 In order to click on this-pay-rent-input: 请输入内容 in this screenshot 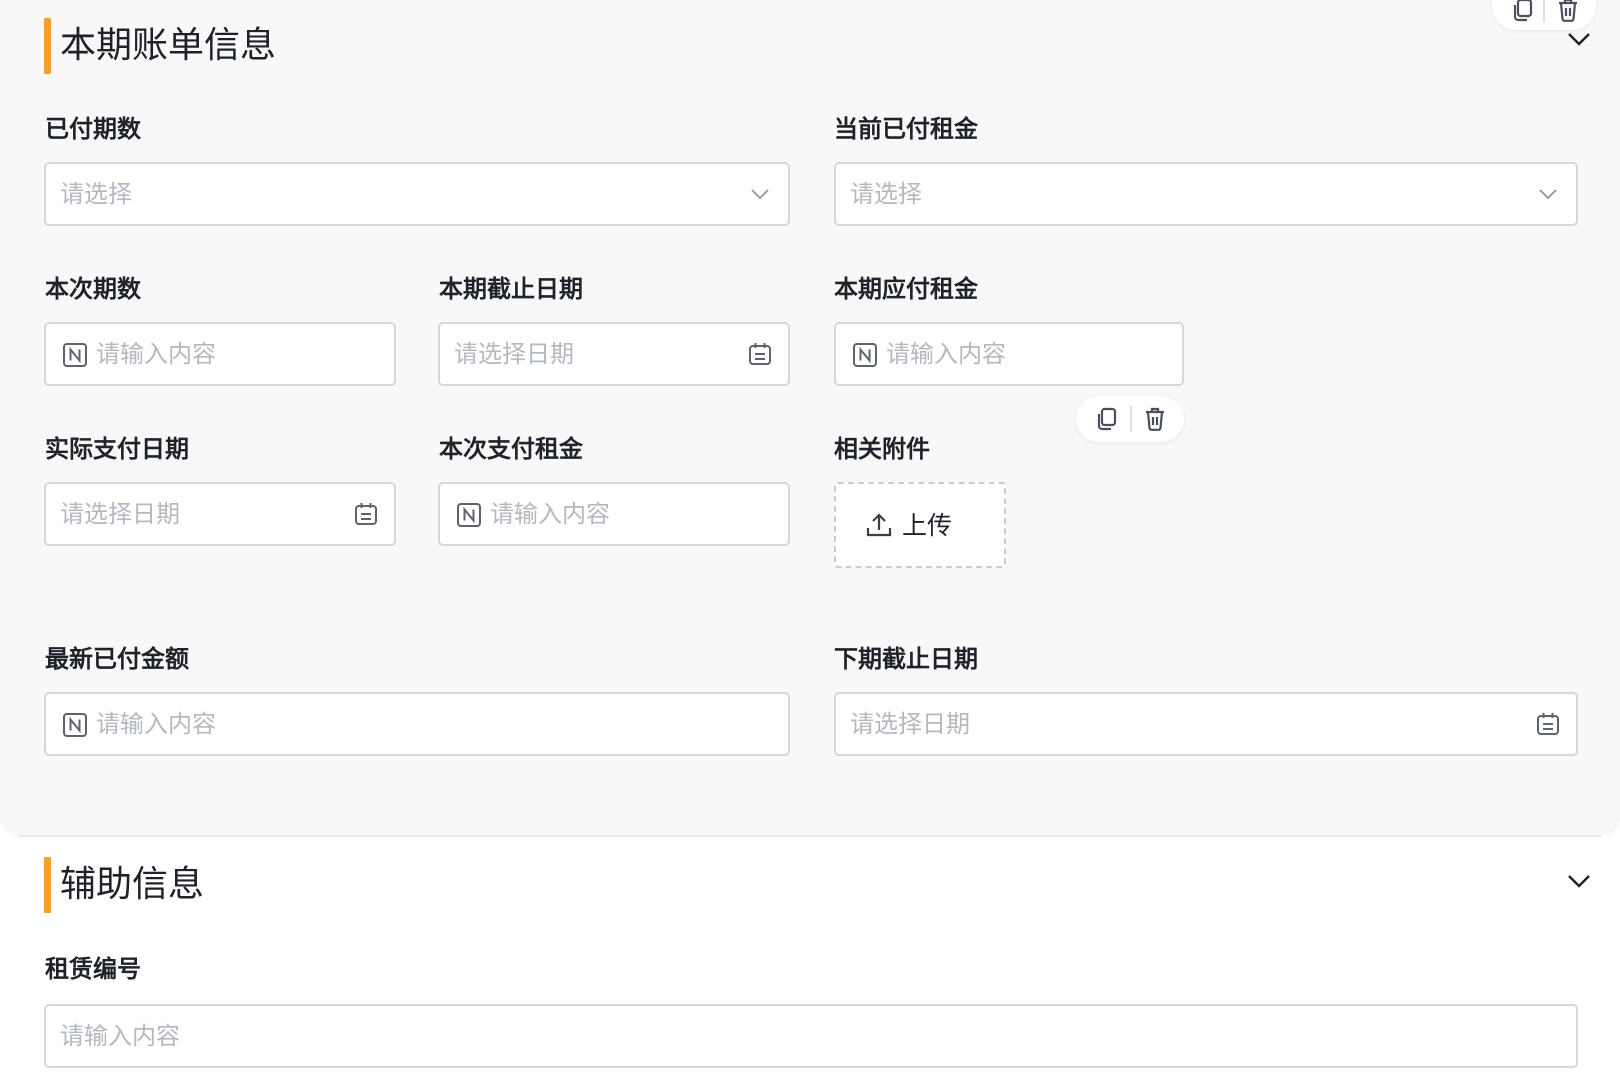, I will do `click(614, 514)`.